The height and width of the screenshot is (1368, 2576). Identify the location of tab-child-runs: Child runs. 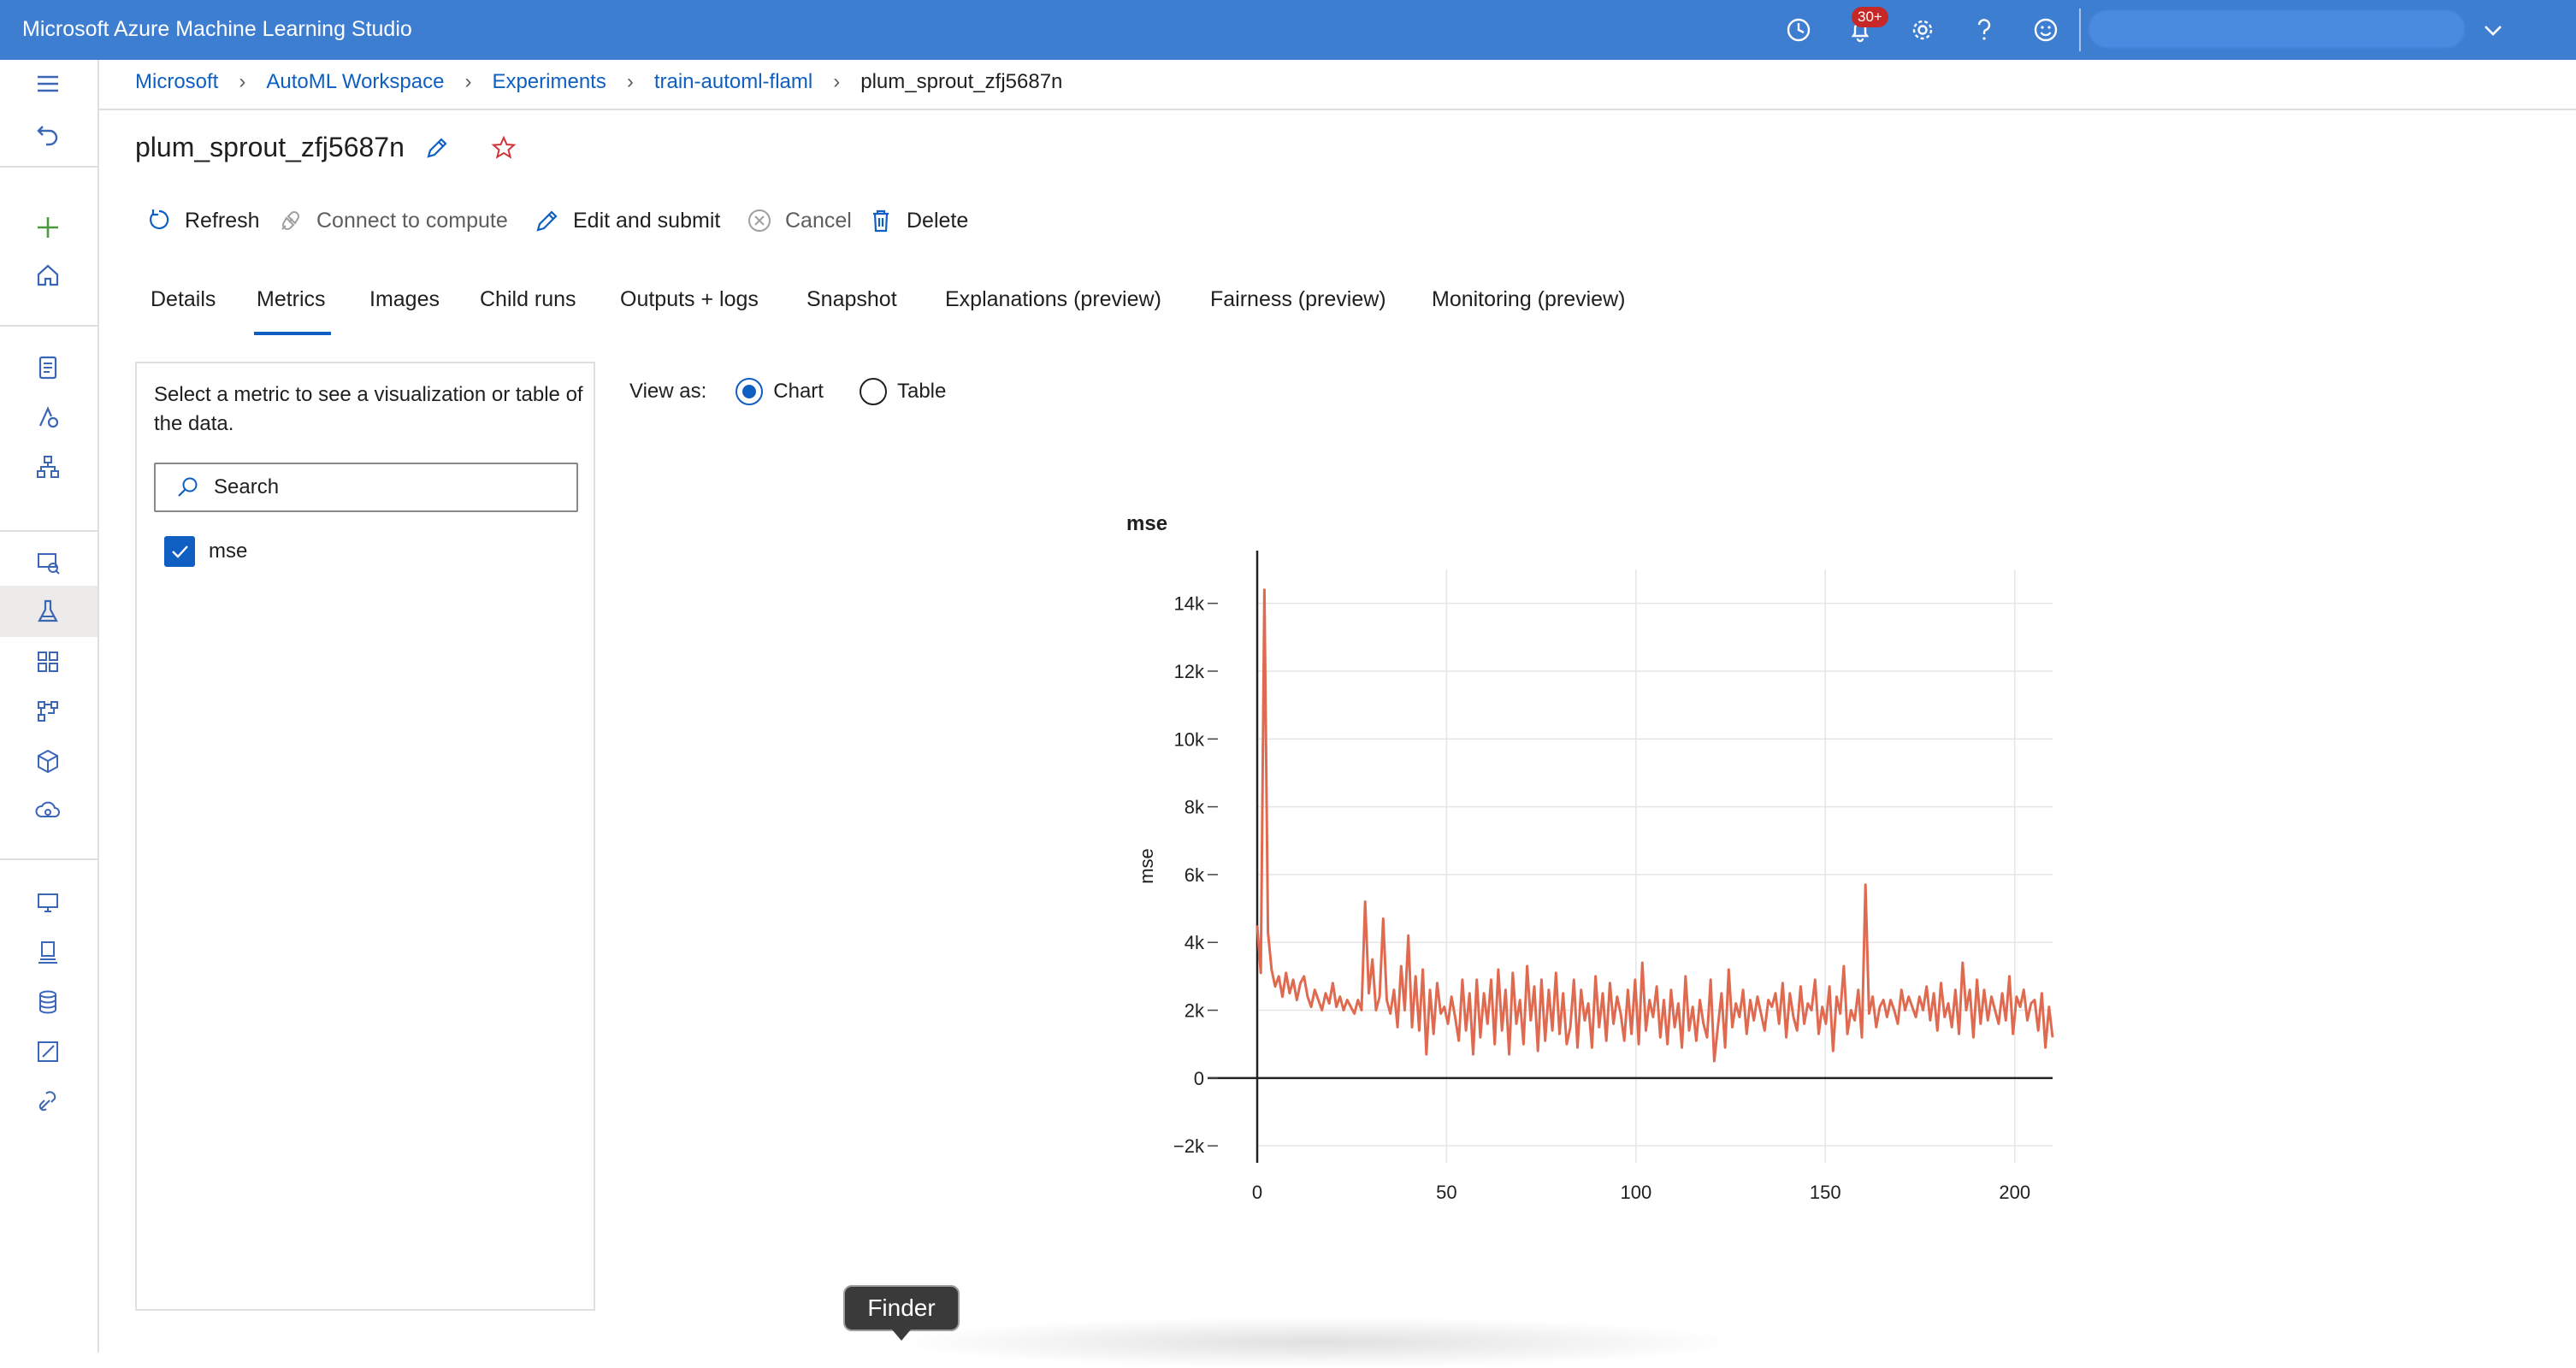
(528, 299).